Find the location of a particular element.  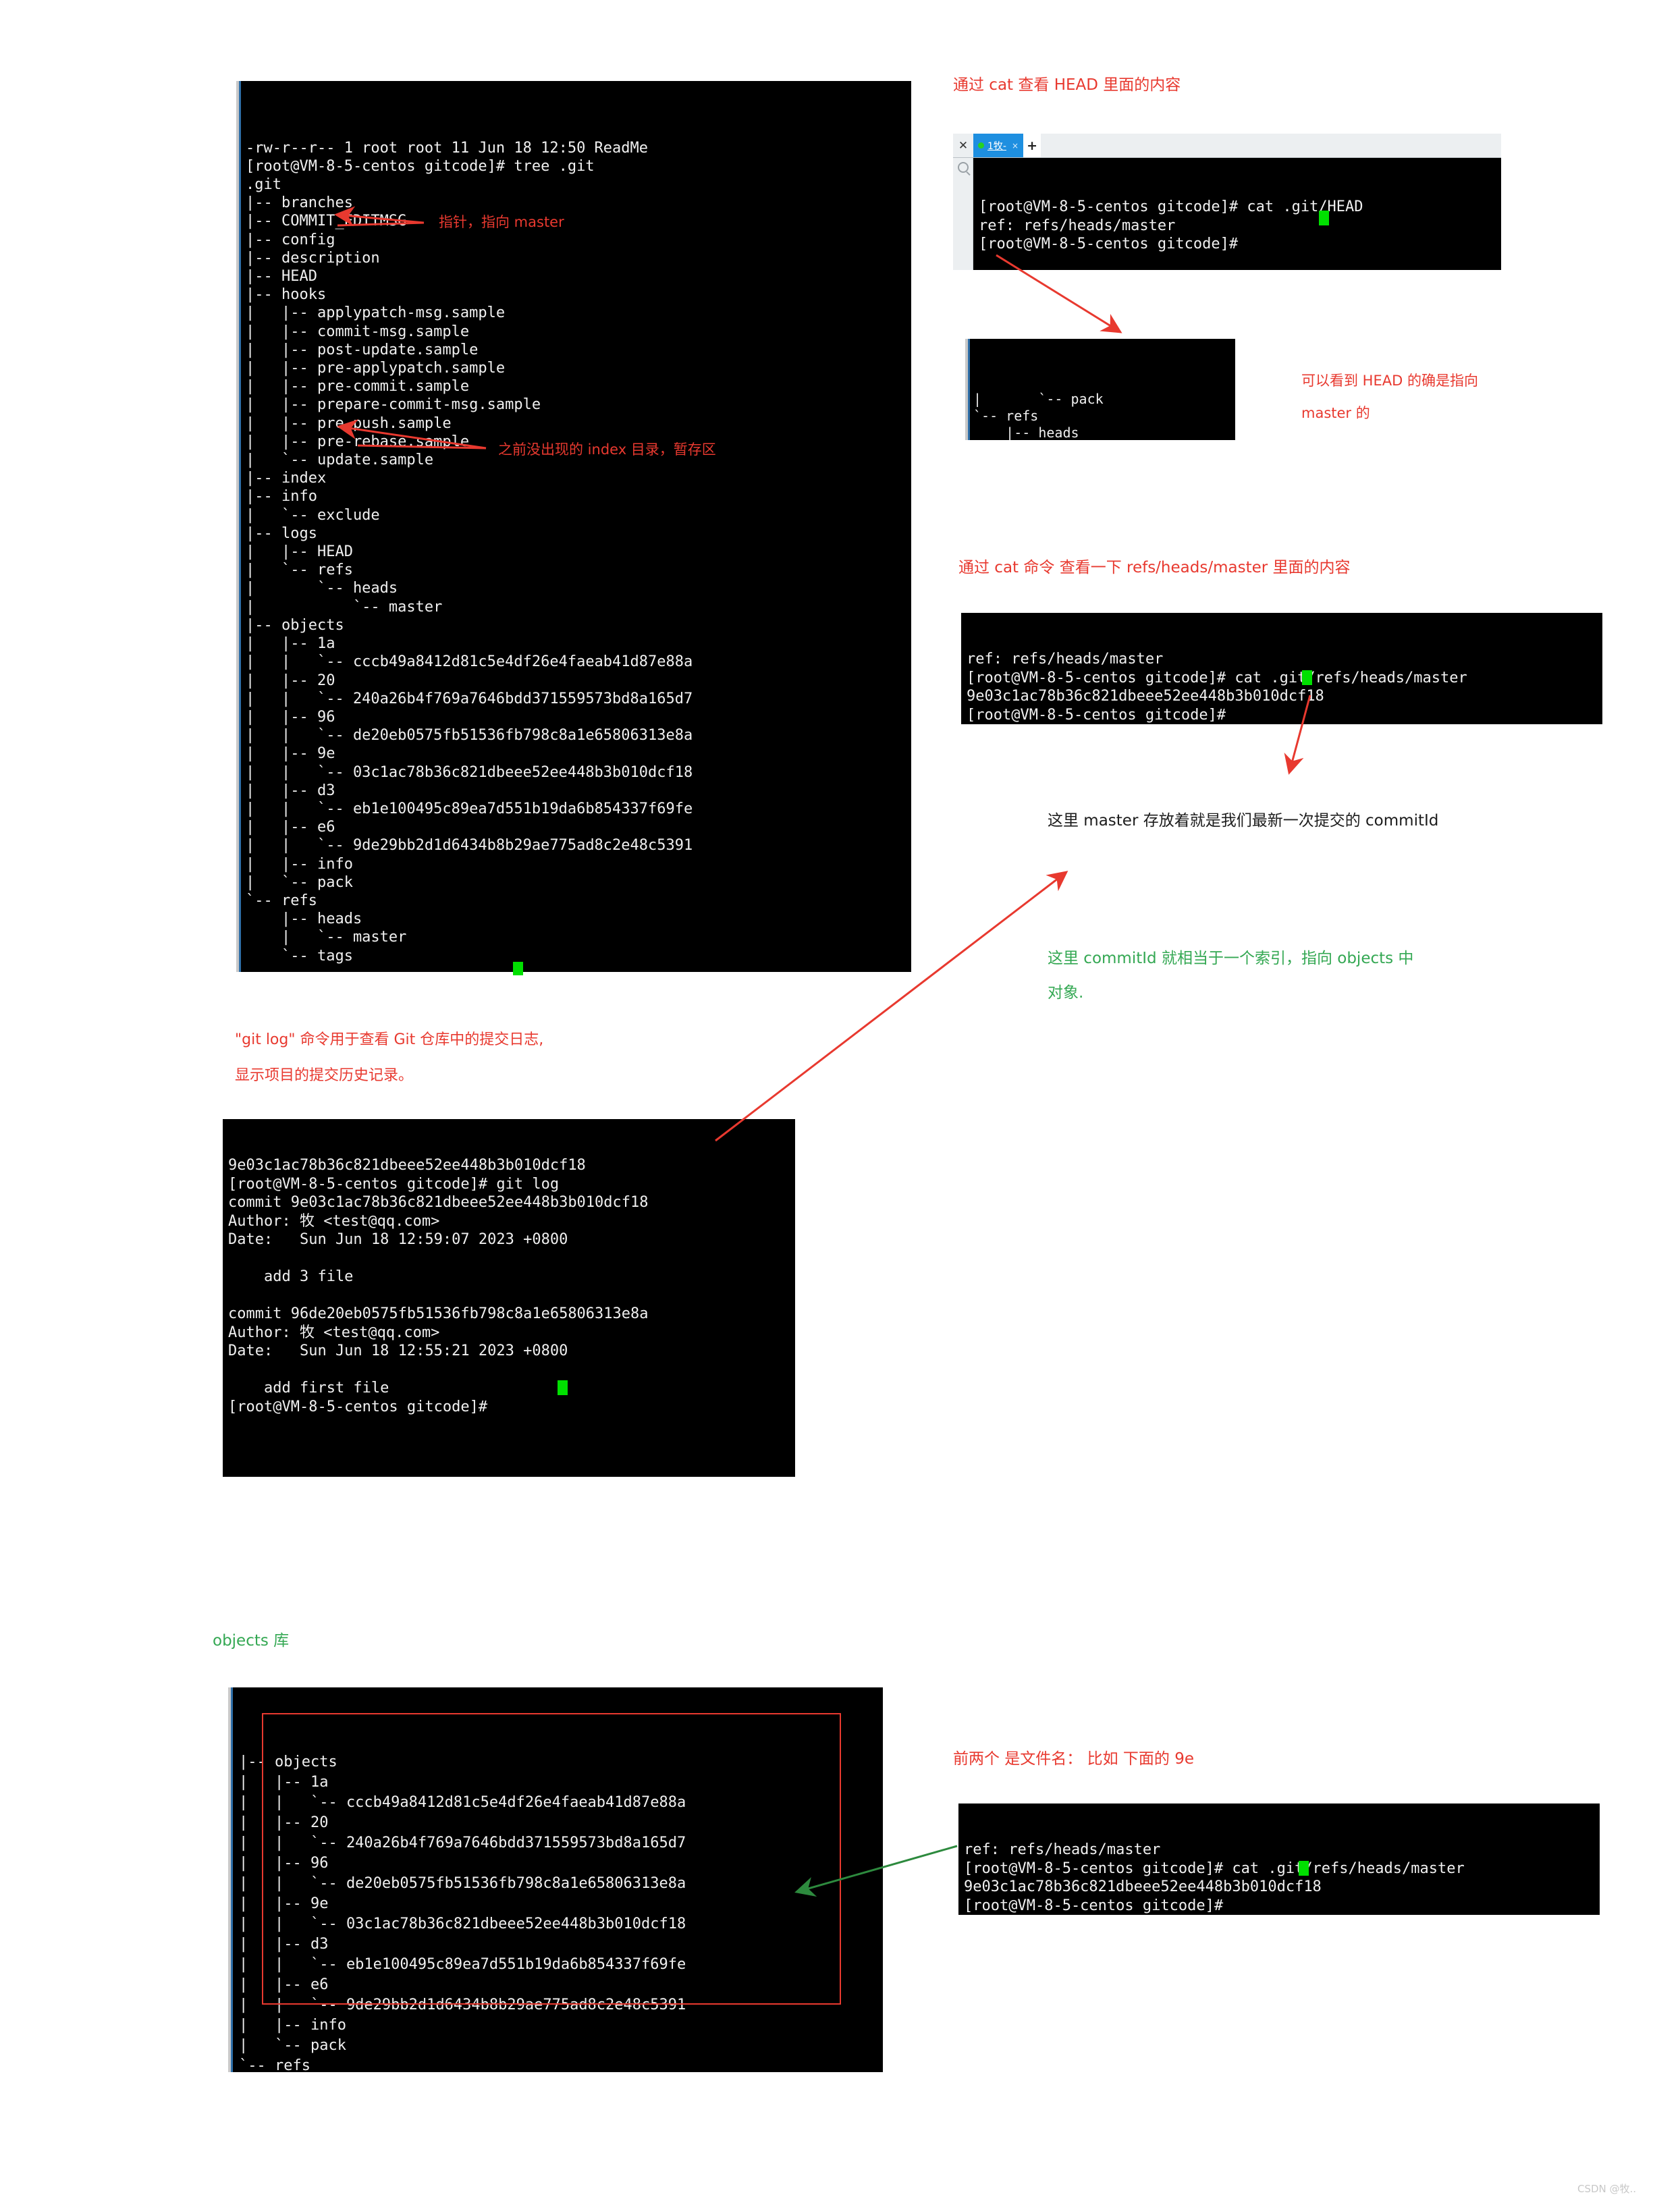

terminal-tab-1: 1牧- × is located at coordinates (999, 145).